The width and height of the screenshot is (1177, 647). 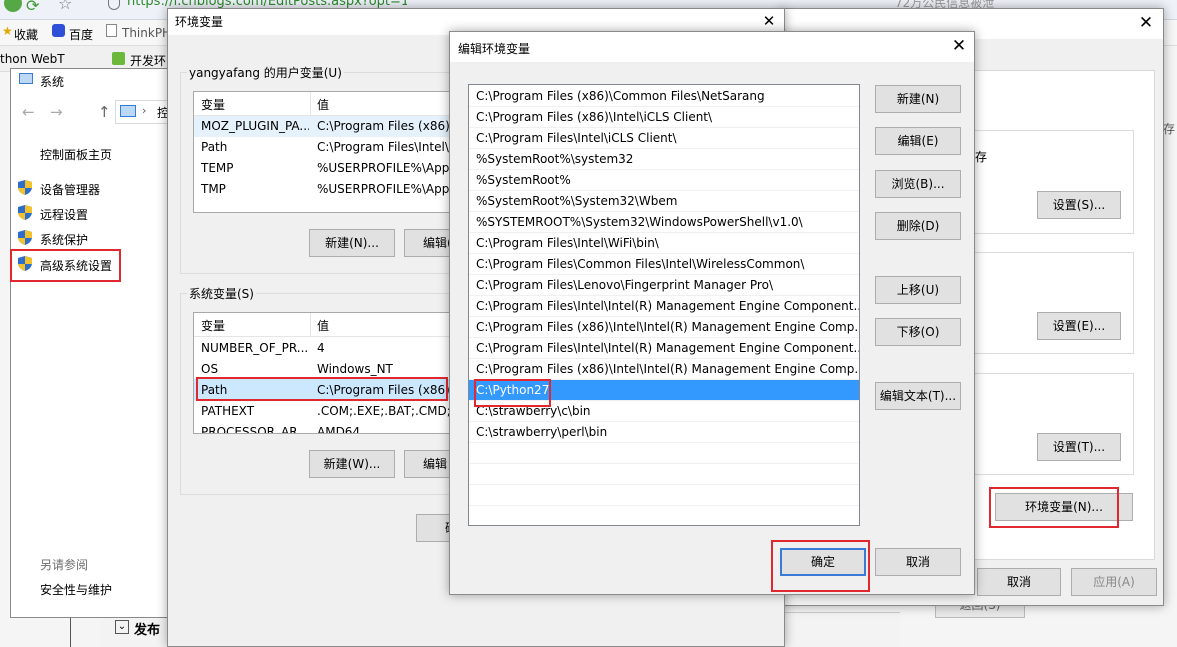 I want to click on list-item: %SystemRoot%, so click(x=664, y=180).